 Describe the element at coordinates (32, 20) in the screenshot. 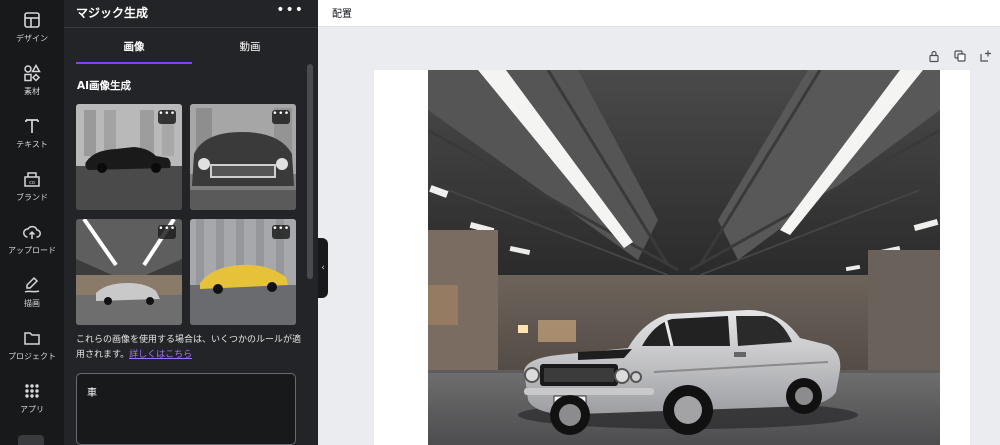

I see `layout-icon` at that location.